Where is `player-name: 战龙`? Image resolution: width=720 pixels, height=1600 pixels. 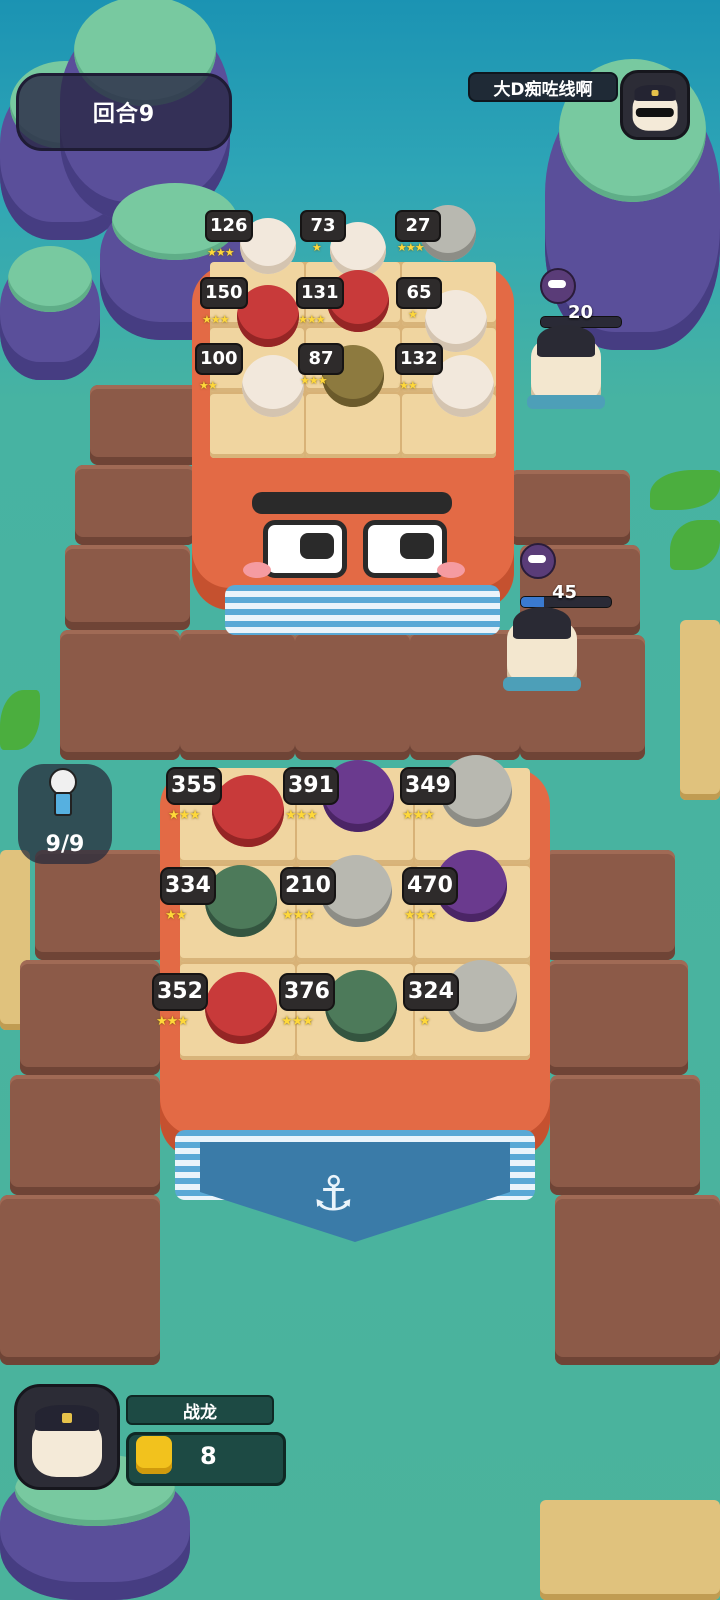 player-name: 战龙 is located at coordinates (200, 1410).